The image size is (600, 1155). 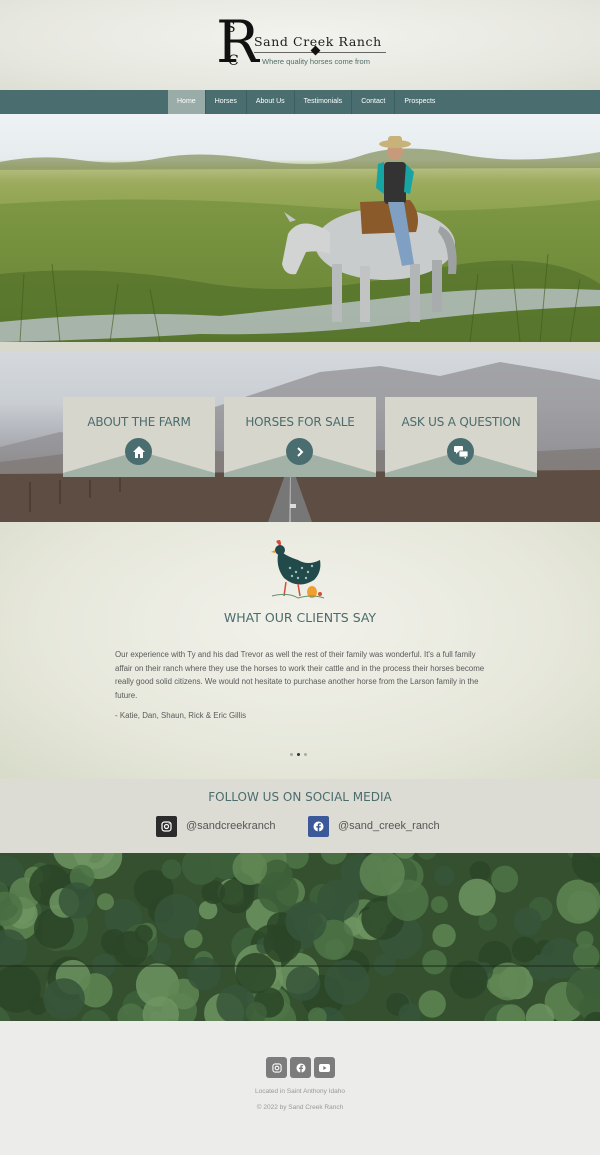 What do you see at coordinates (324, 1067) in the screenshot?
I see `youtube-icon` at bounding box center [324, 1067].